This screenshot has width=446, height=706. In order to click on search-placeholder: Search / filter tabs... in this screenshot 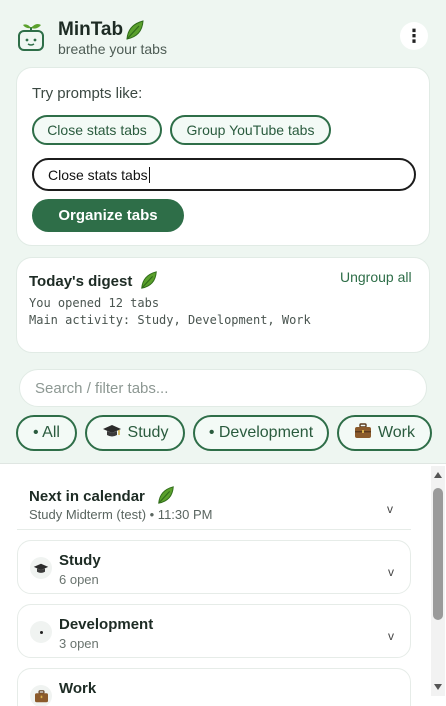, I will do `click(102, 388)`.